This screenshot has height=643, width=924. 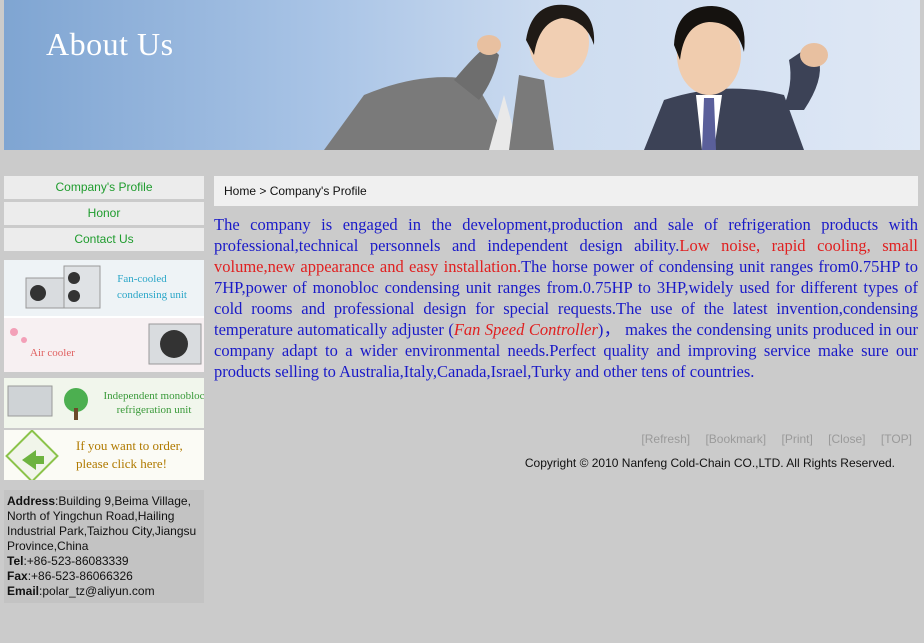 What do you see at coordinates (104, 455) in the screenshot?
I see `order-promo: If you want to order, please click here!` at bounding box center [104, 455].